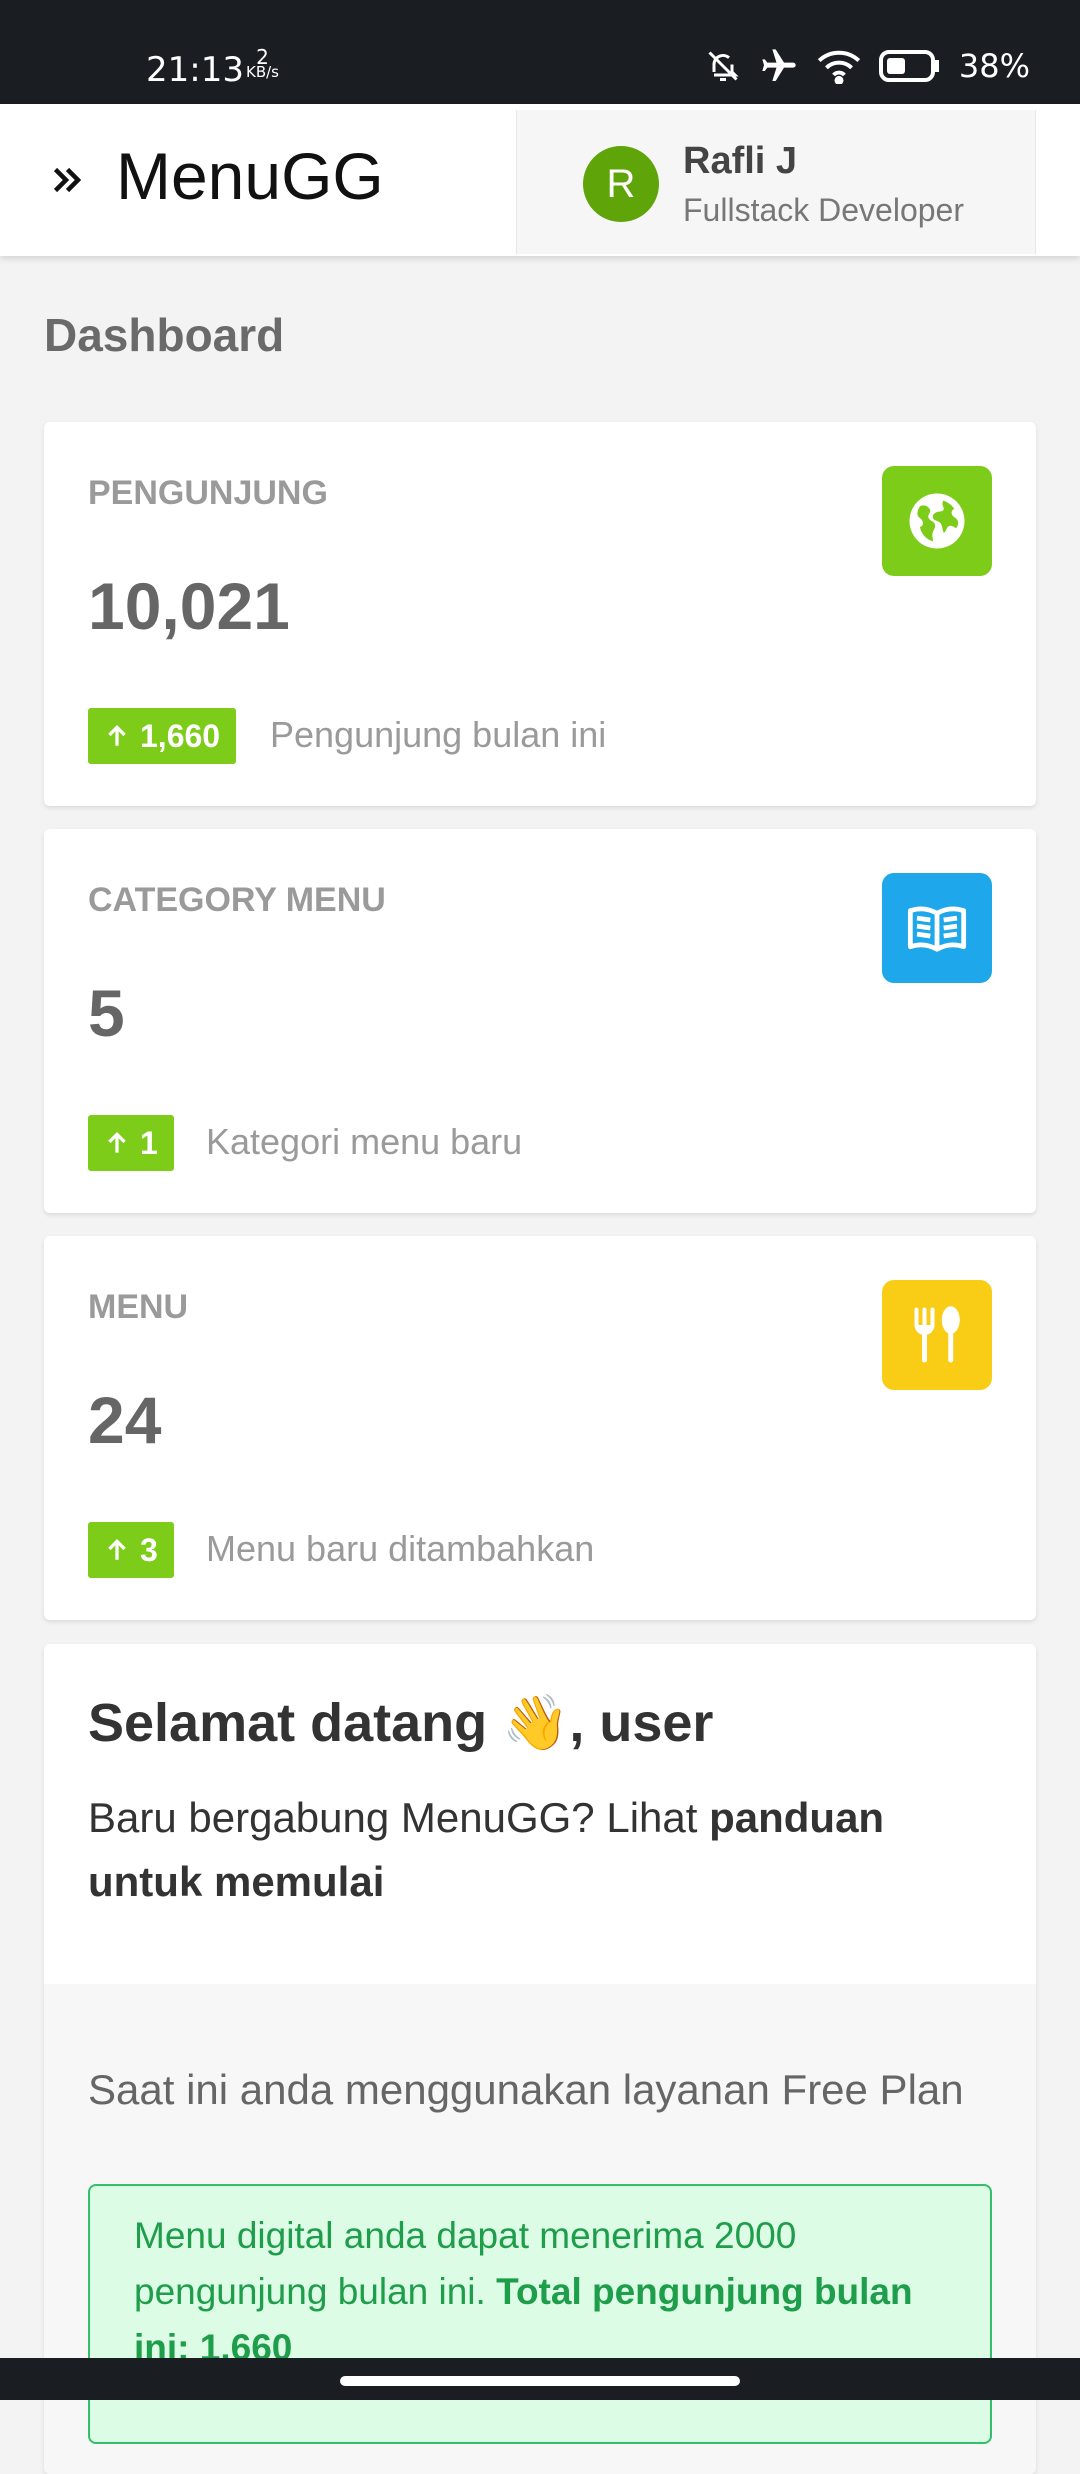 This screenshot has height=2474, width=1080. I want to click on wifi-icon, so click(839, 67).